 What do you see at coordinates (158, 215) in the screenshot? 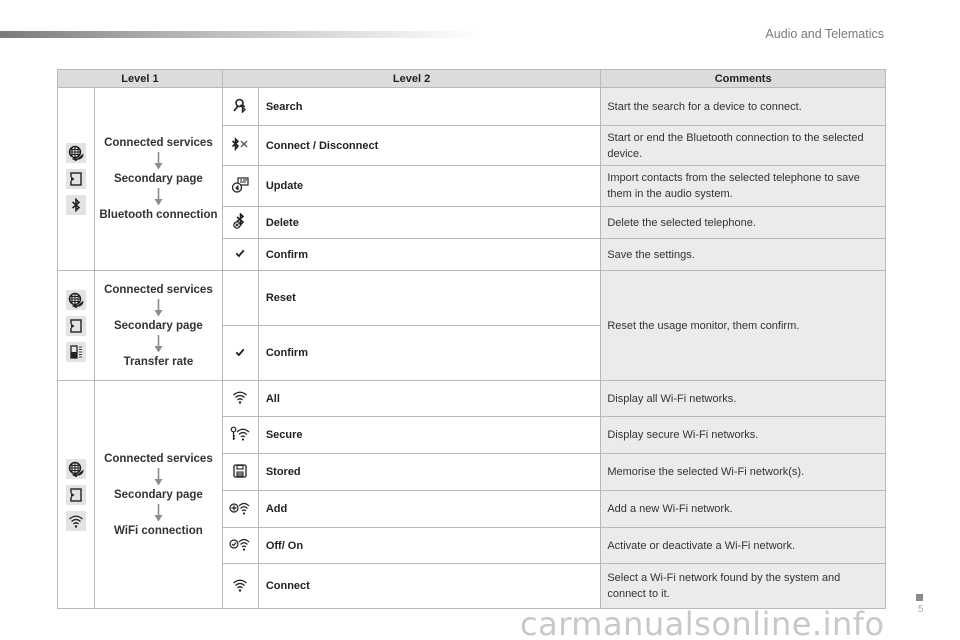
I see `level1-step: Bluetooth connection` at bounding box center [158, 215].